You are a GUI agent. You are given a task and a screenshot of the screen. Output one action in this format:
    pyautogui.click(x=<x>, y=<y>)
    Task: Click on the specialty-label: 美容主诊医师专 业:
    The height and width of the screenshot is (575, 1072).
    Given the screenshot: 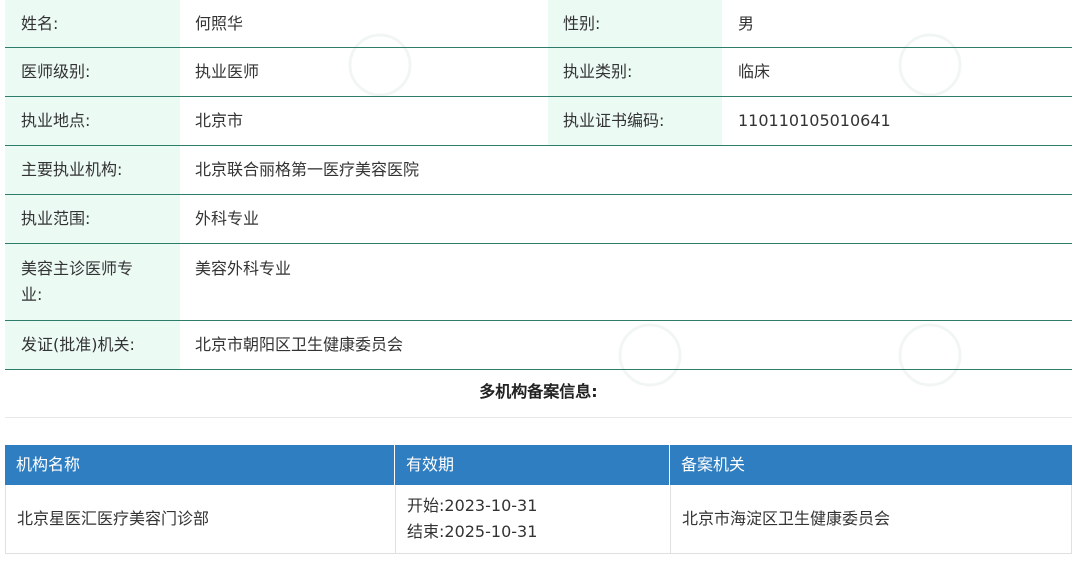 What is the action you would take?
    pyautogui.click(x=92, y=282)
    